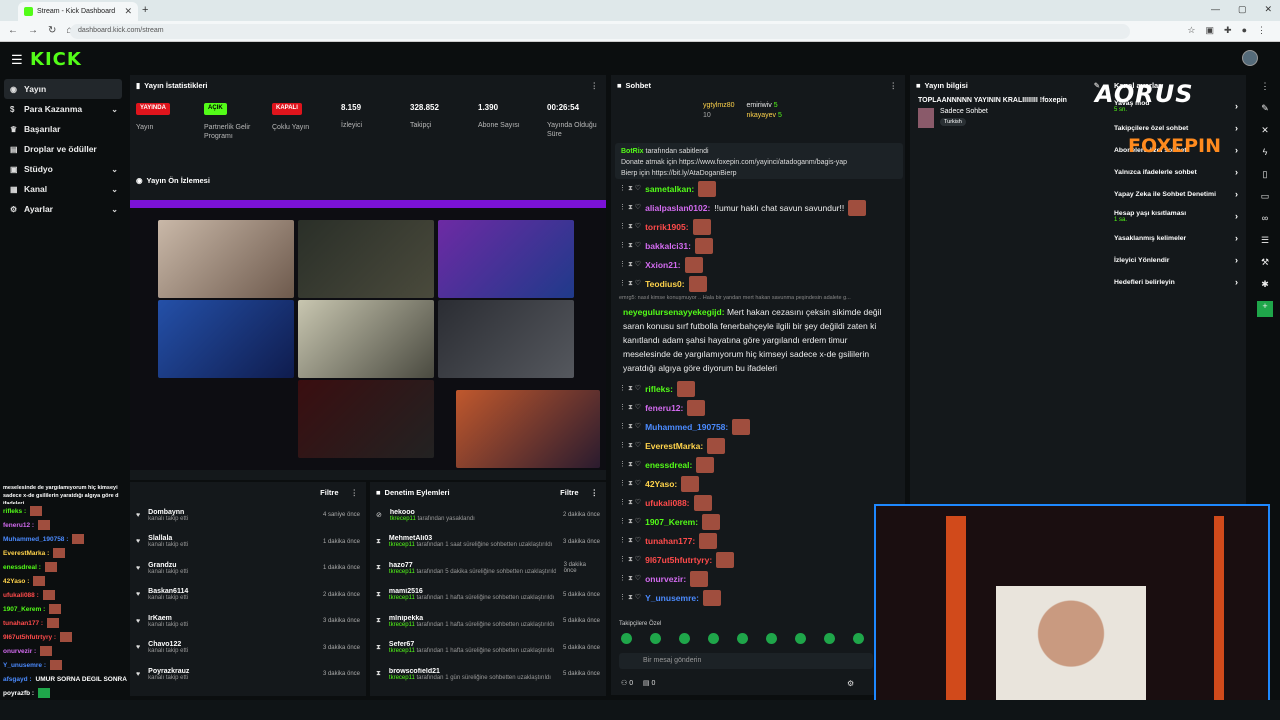 Image resolution: width=1280 pixels, height=720 pixels. Describe the element at coordinates (1265, 177) in the screenshot. I see `document-icon: ▯` at that location.